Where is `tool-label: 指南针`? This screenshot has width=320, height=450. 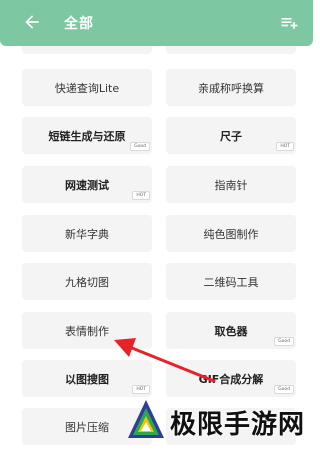 tool-label: 指南针 is located at coordinates (231, 185).